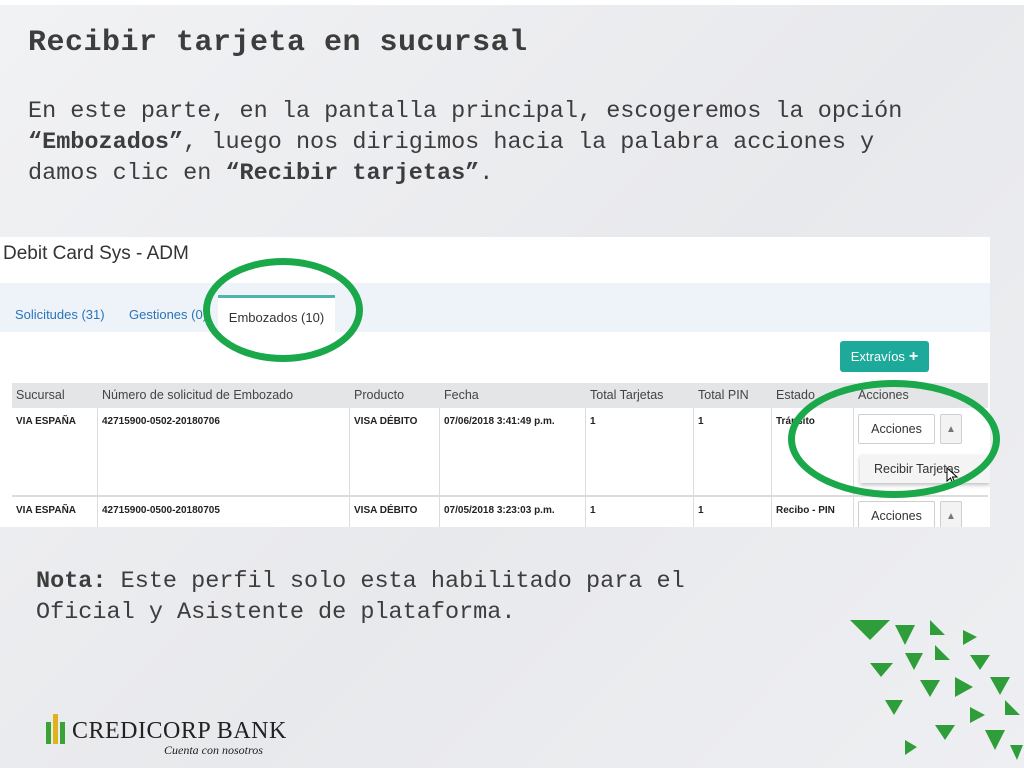 This screenshot has width=1024, height=768. I want to click on slide-top-stripe, so click(512, 2).